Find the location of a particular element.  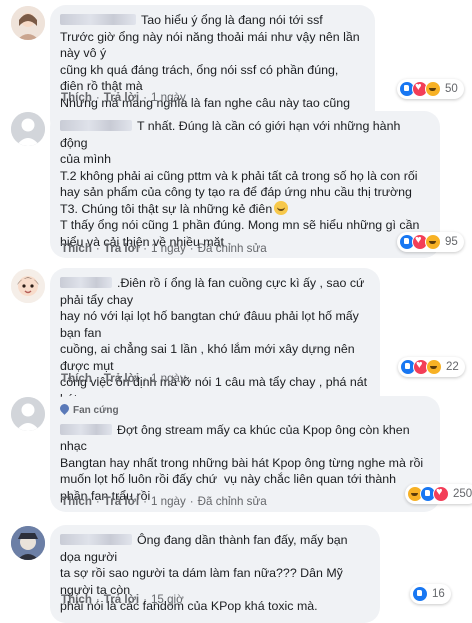

comment-text: của mình is located at coordinates (85, 159).